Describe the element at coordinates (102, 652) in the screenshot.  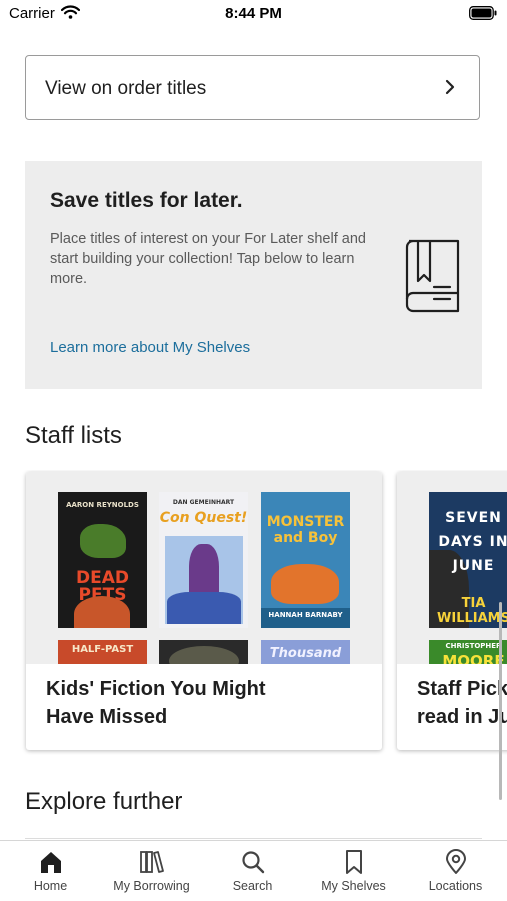
I see `book-cover: HALF-PAST` at that location.